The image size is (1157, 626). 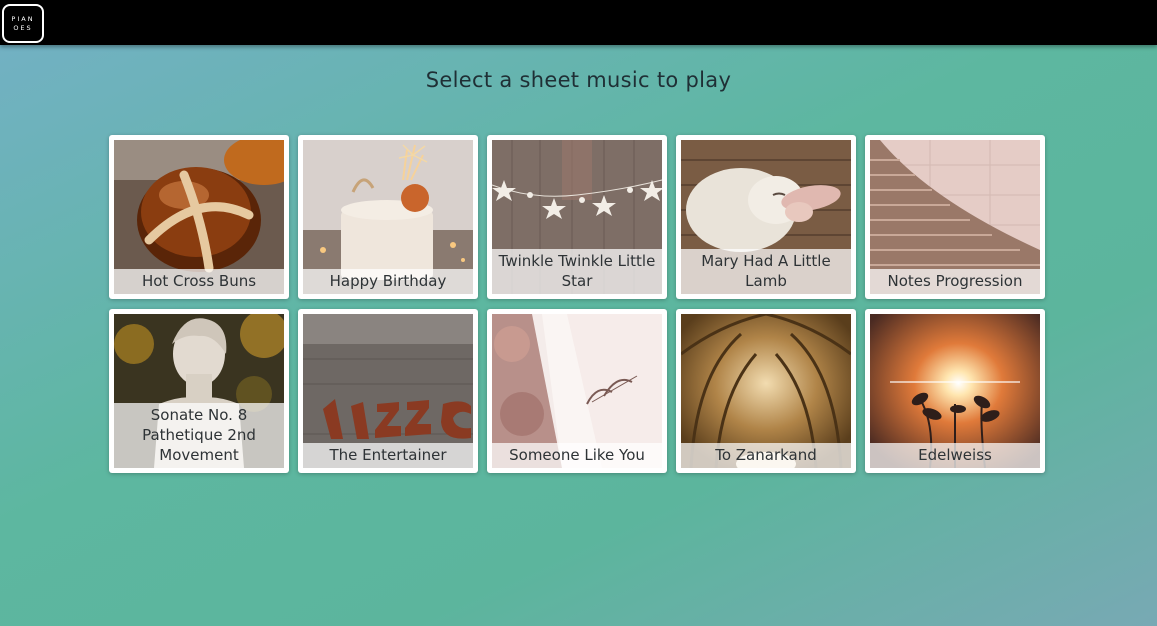 I want to click on song-title: To Zanarkand, so click(x=766, y=455).